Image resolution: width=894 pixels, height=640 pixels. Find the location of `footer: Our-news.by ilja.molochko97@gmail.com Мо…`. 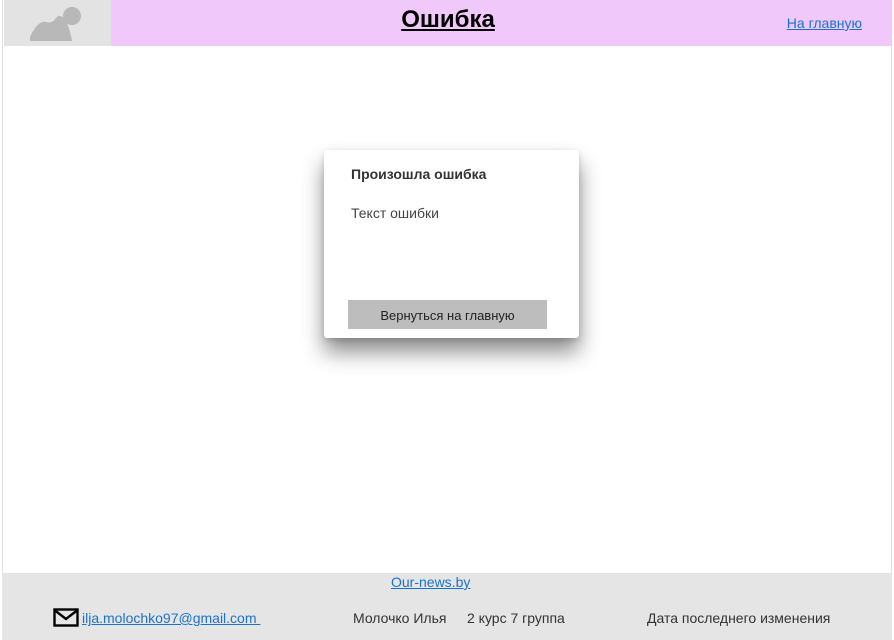

footer: Our-news.by ilja.molochko97@gmail.com Мо… is located at coordinates (447, 606).